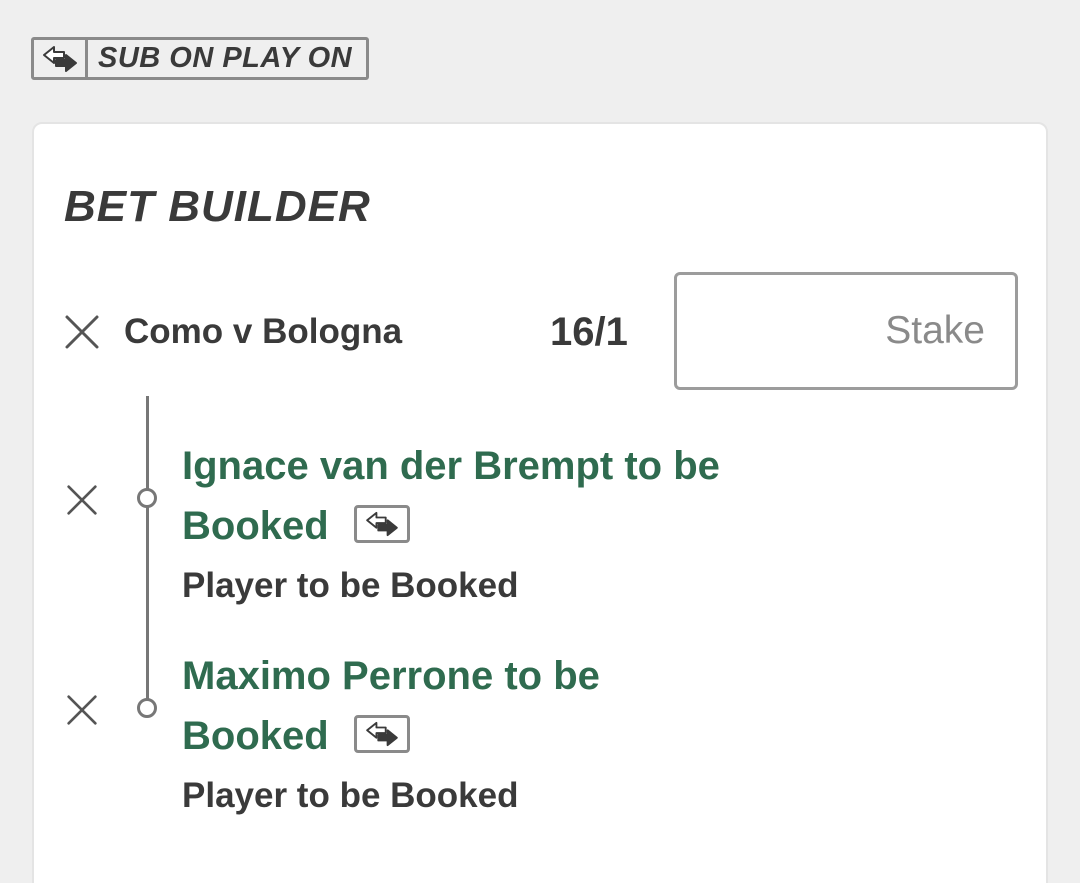 The height and width of the screenshot is (883, 1080). Describe the element at coordinates (589, 332) in the screenshot. I see `bet-odds: 16/1` at that location.